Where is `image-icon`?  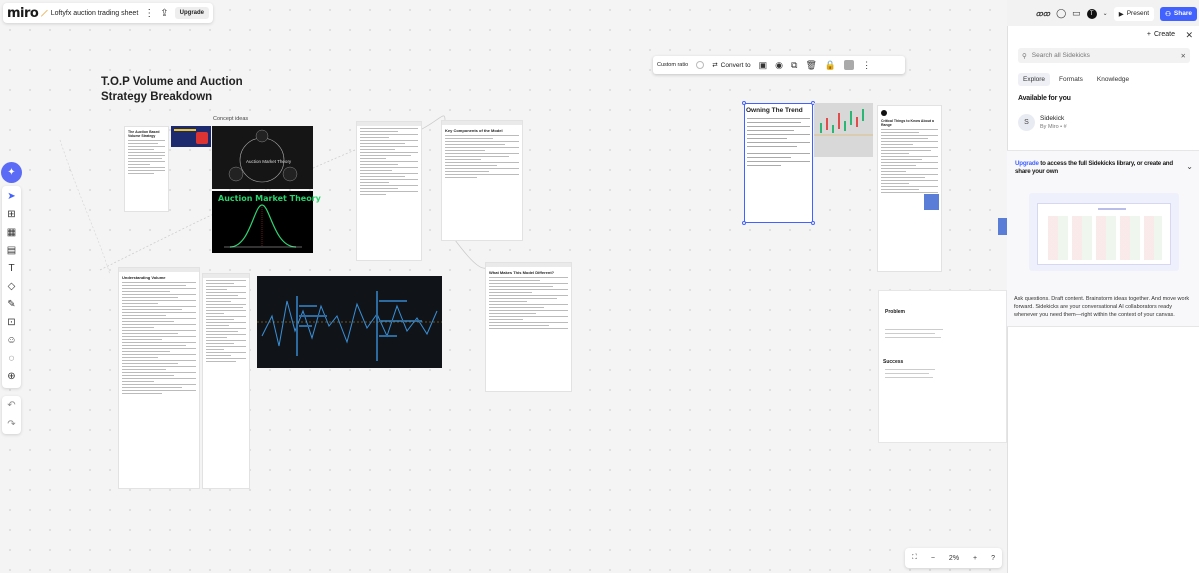 image-icon is located at coordinates (849, 65).